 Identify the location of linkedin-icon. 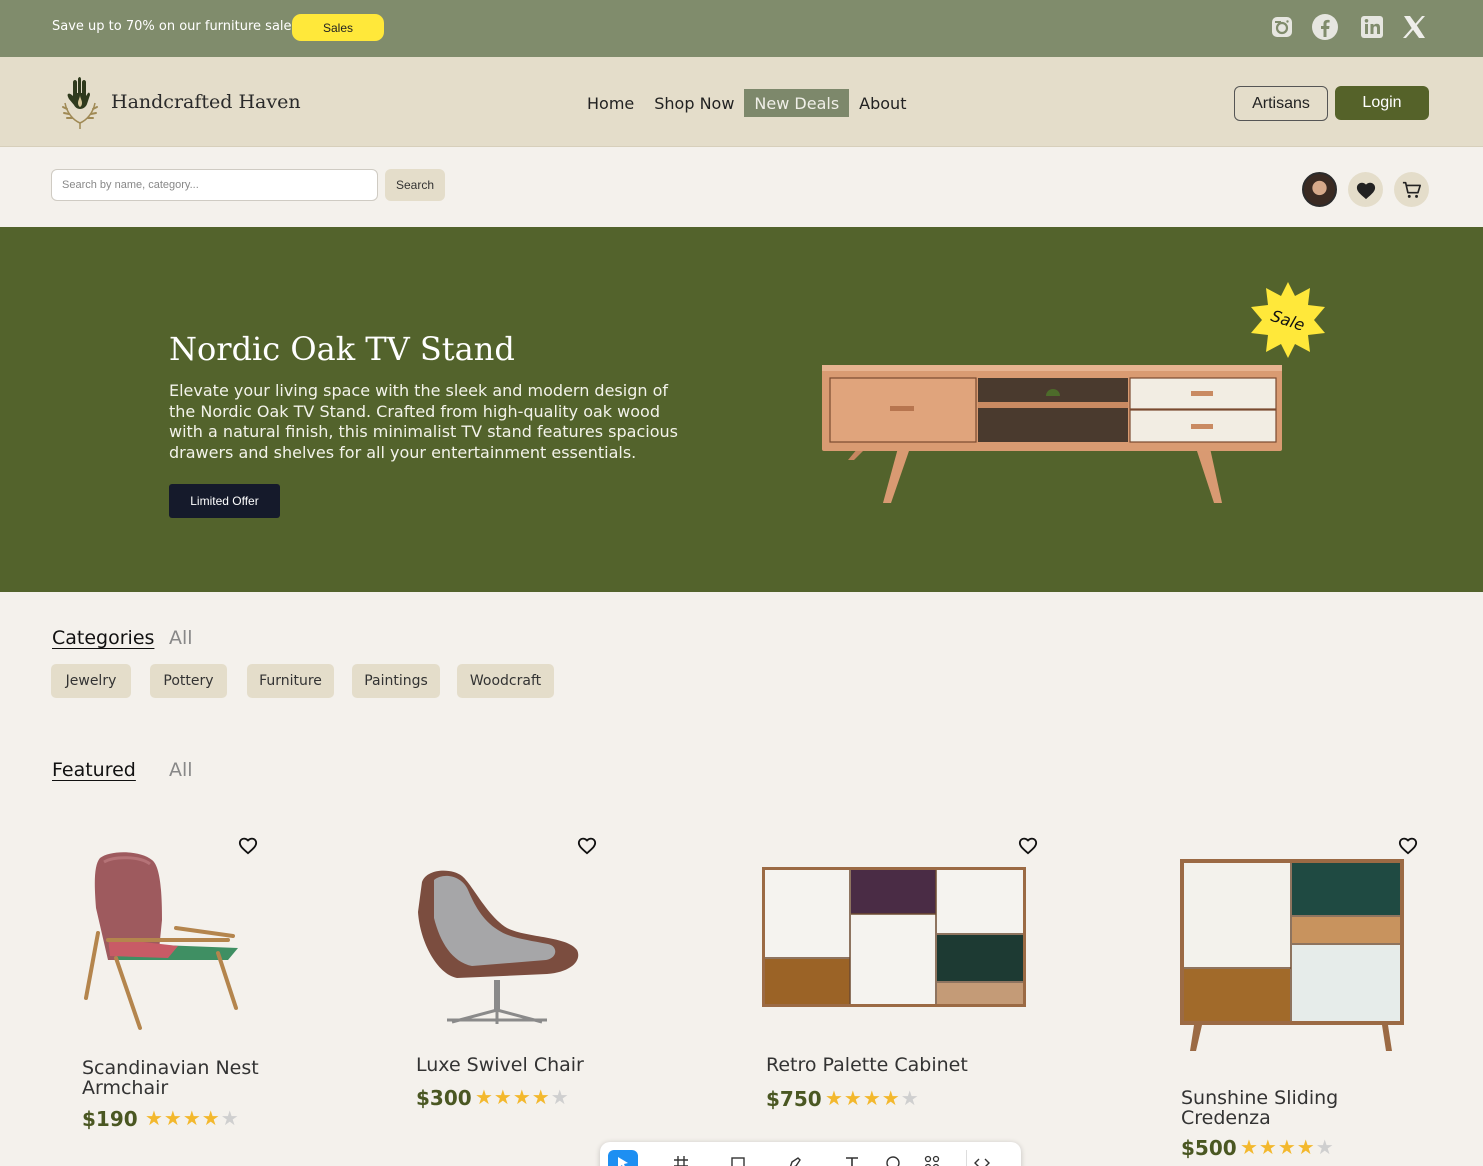
(1372, 27).